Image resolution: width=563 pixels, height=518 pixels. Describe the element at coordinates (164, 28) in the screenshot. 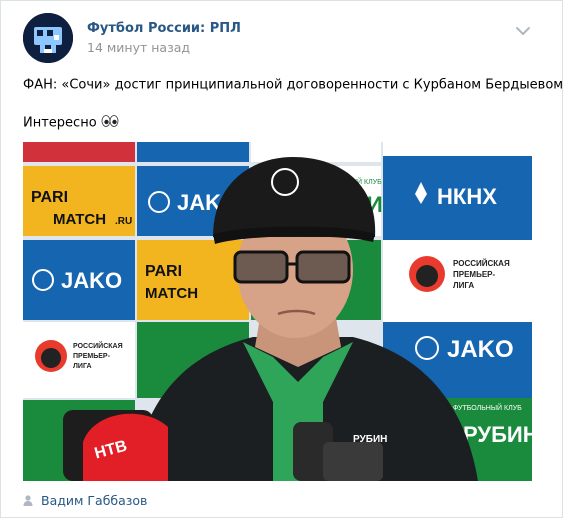

I see `group-name-link: Футбол России: РПЛ` at that location.